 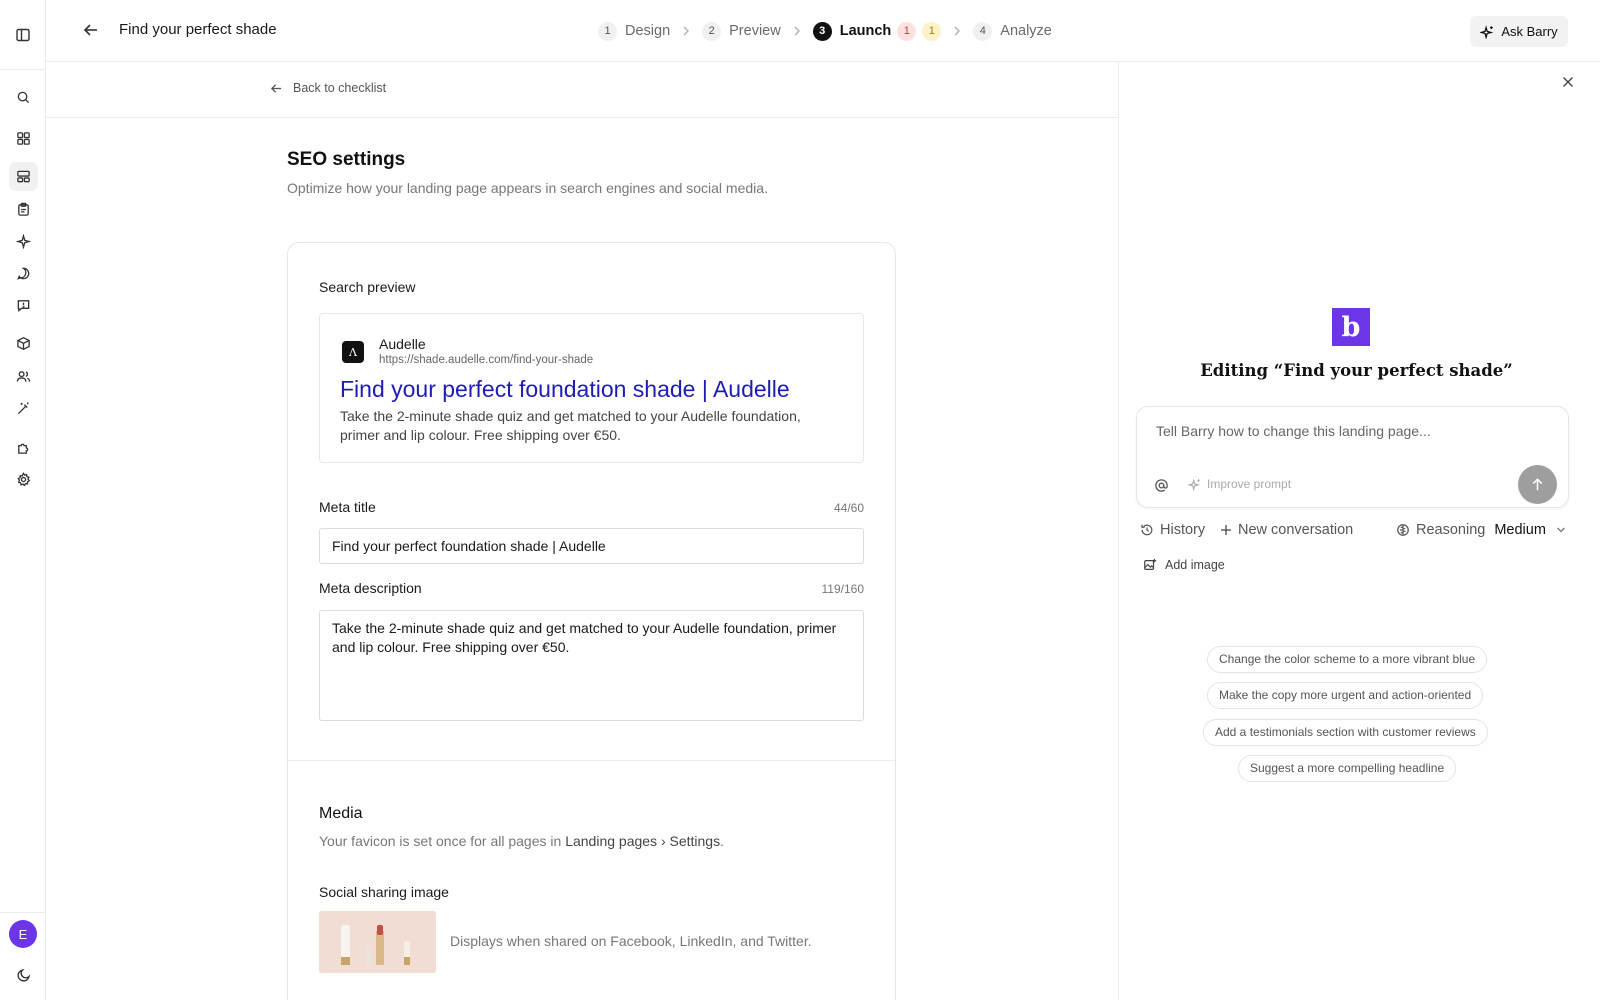 I want to click on back-arrow-icon, so click(x=91, y=30).